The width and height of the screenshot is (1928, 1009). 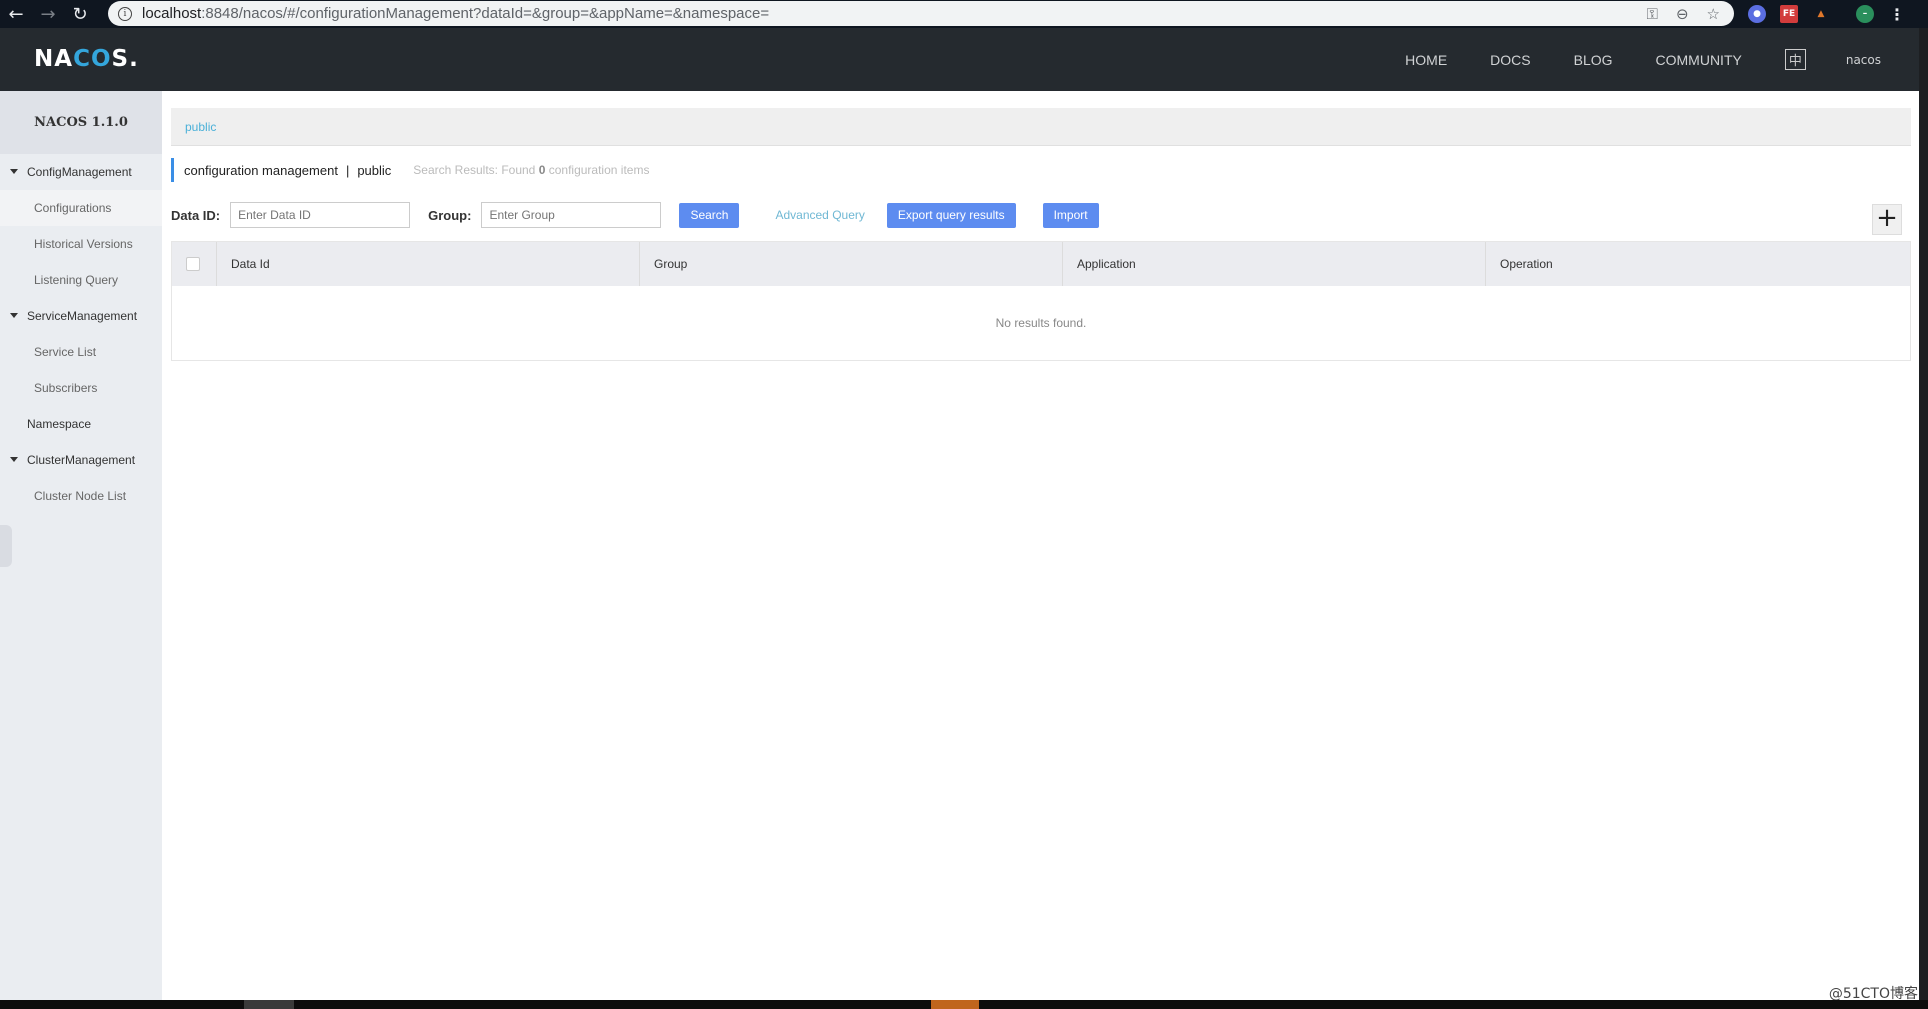 I want to click on language-toggle: 中, so click(x=1795, y=59).